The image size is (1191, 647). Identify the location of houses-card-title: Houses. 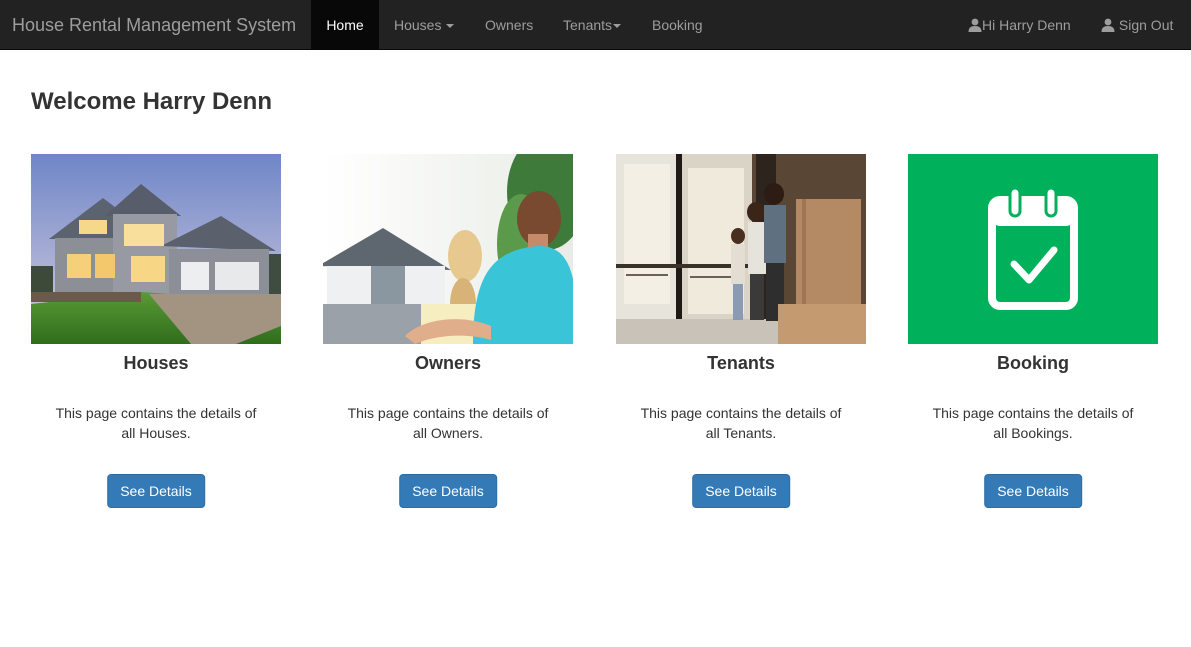
(156, 363).